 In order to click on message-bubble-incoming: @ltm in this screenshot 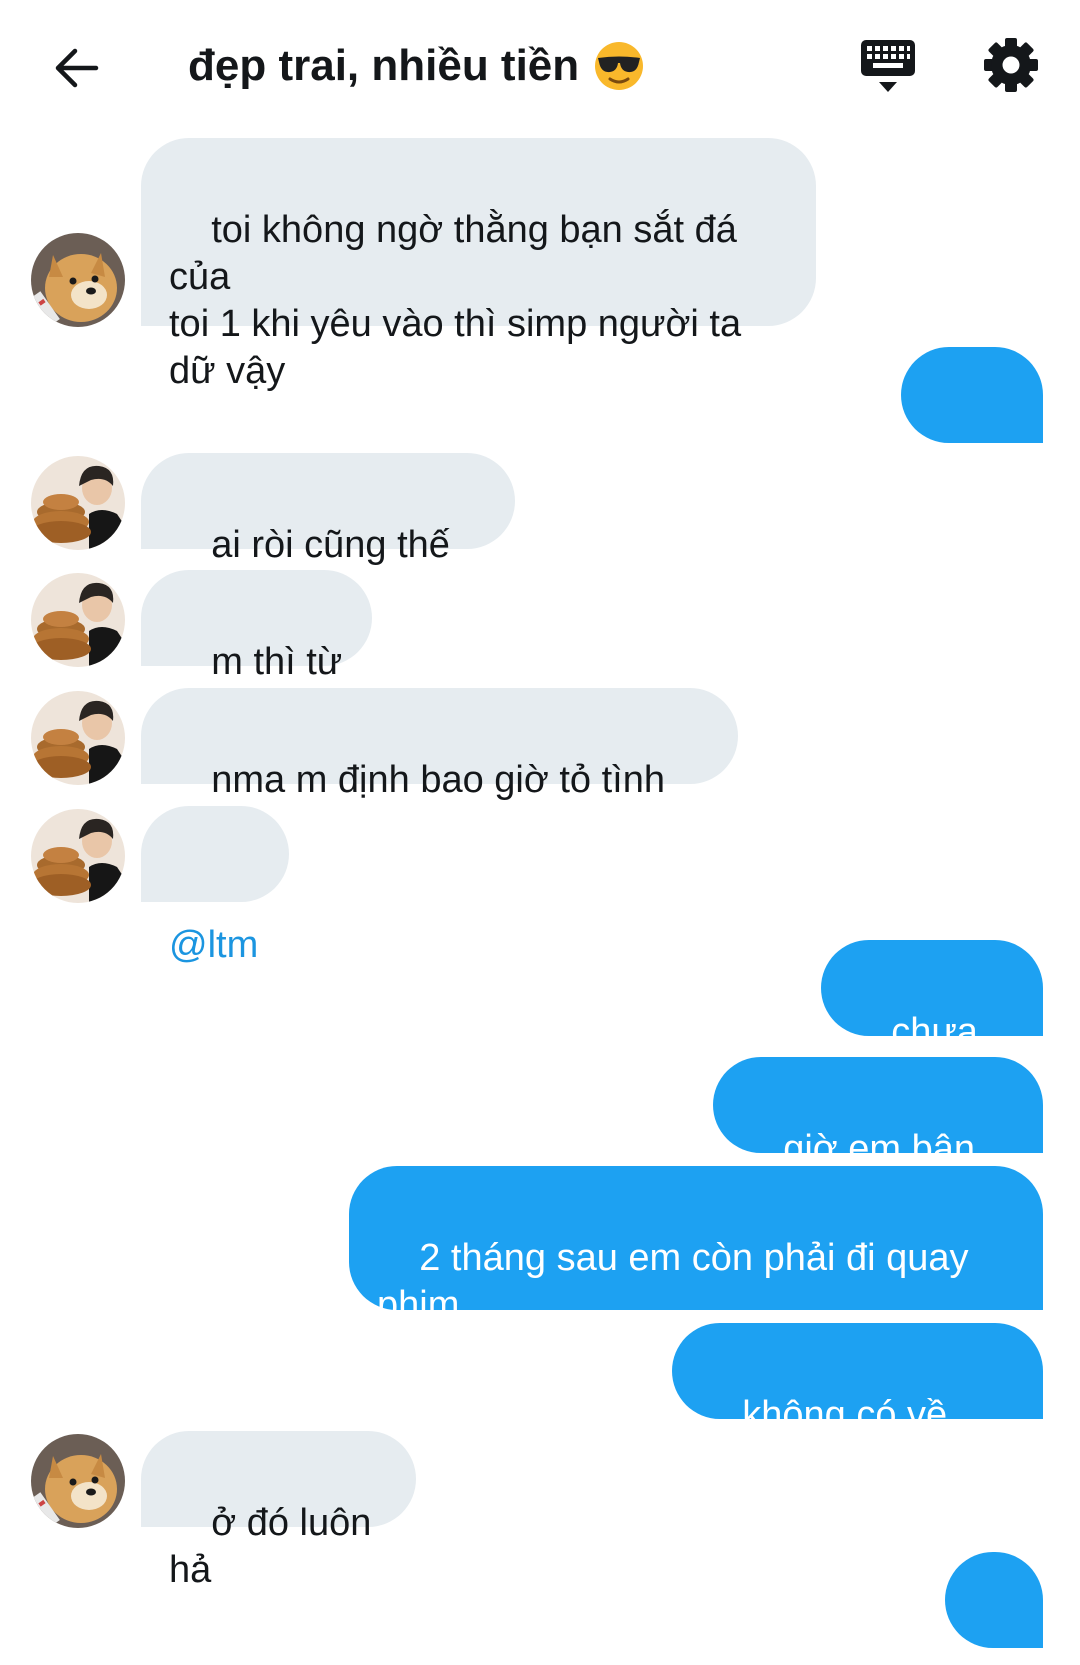, I will do `click(215, 886)`.